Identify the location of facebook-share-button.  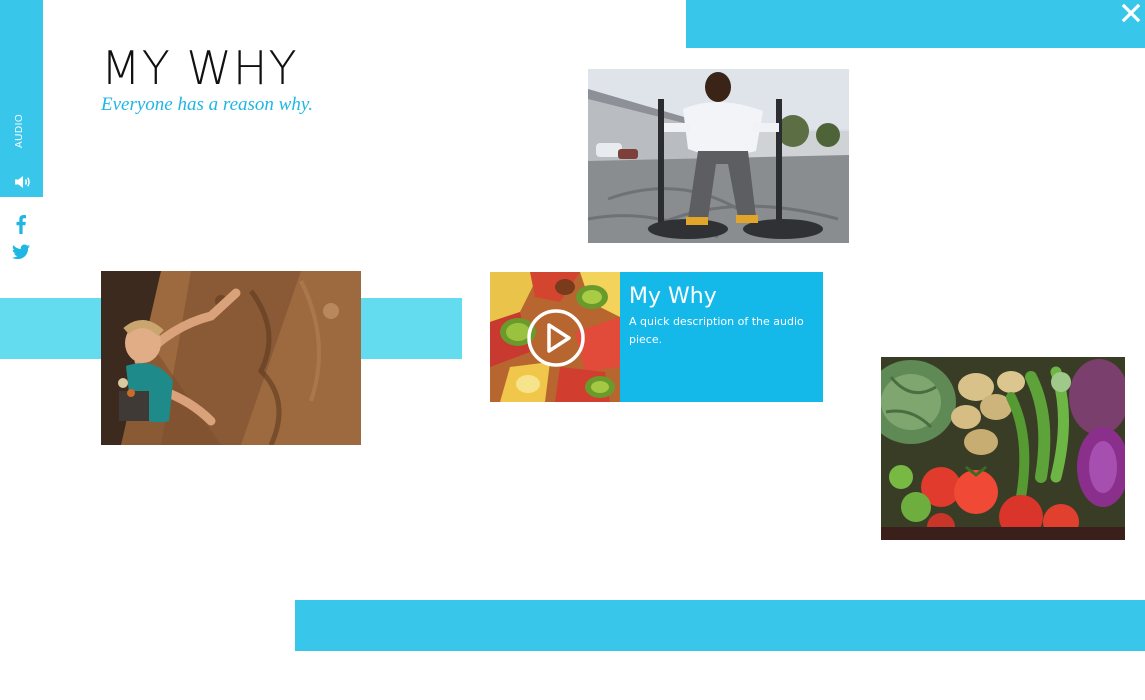
(21, 224).